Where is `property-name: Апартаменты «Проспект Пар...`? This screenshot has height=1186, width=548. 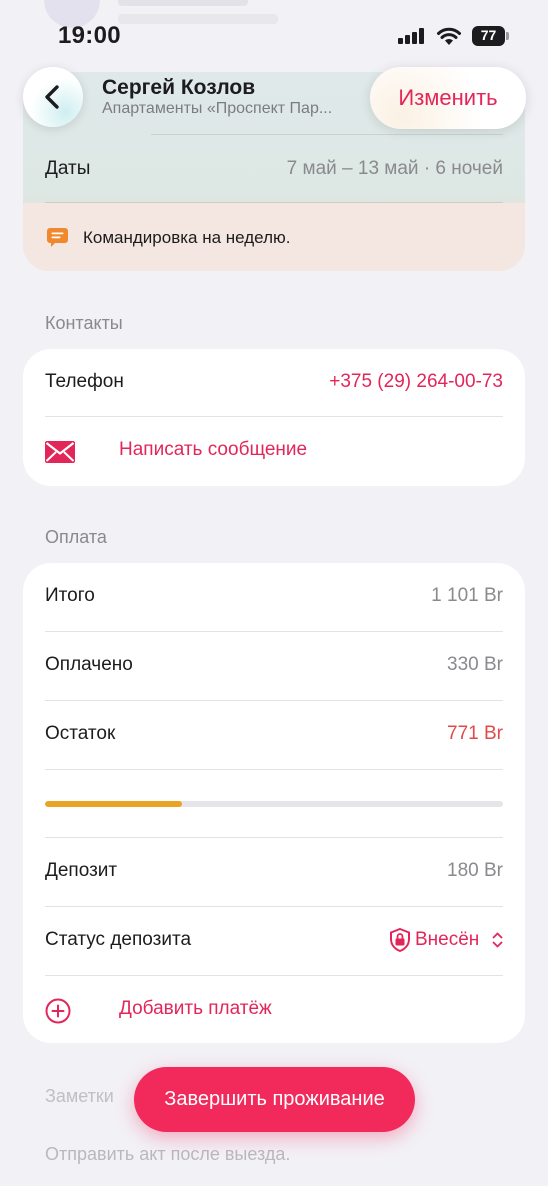 property-name: Апартаменты «Проспект Пар... is located at coordinates (217, 108).